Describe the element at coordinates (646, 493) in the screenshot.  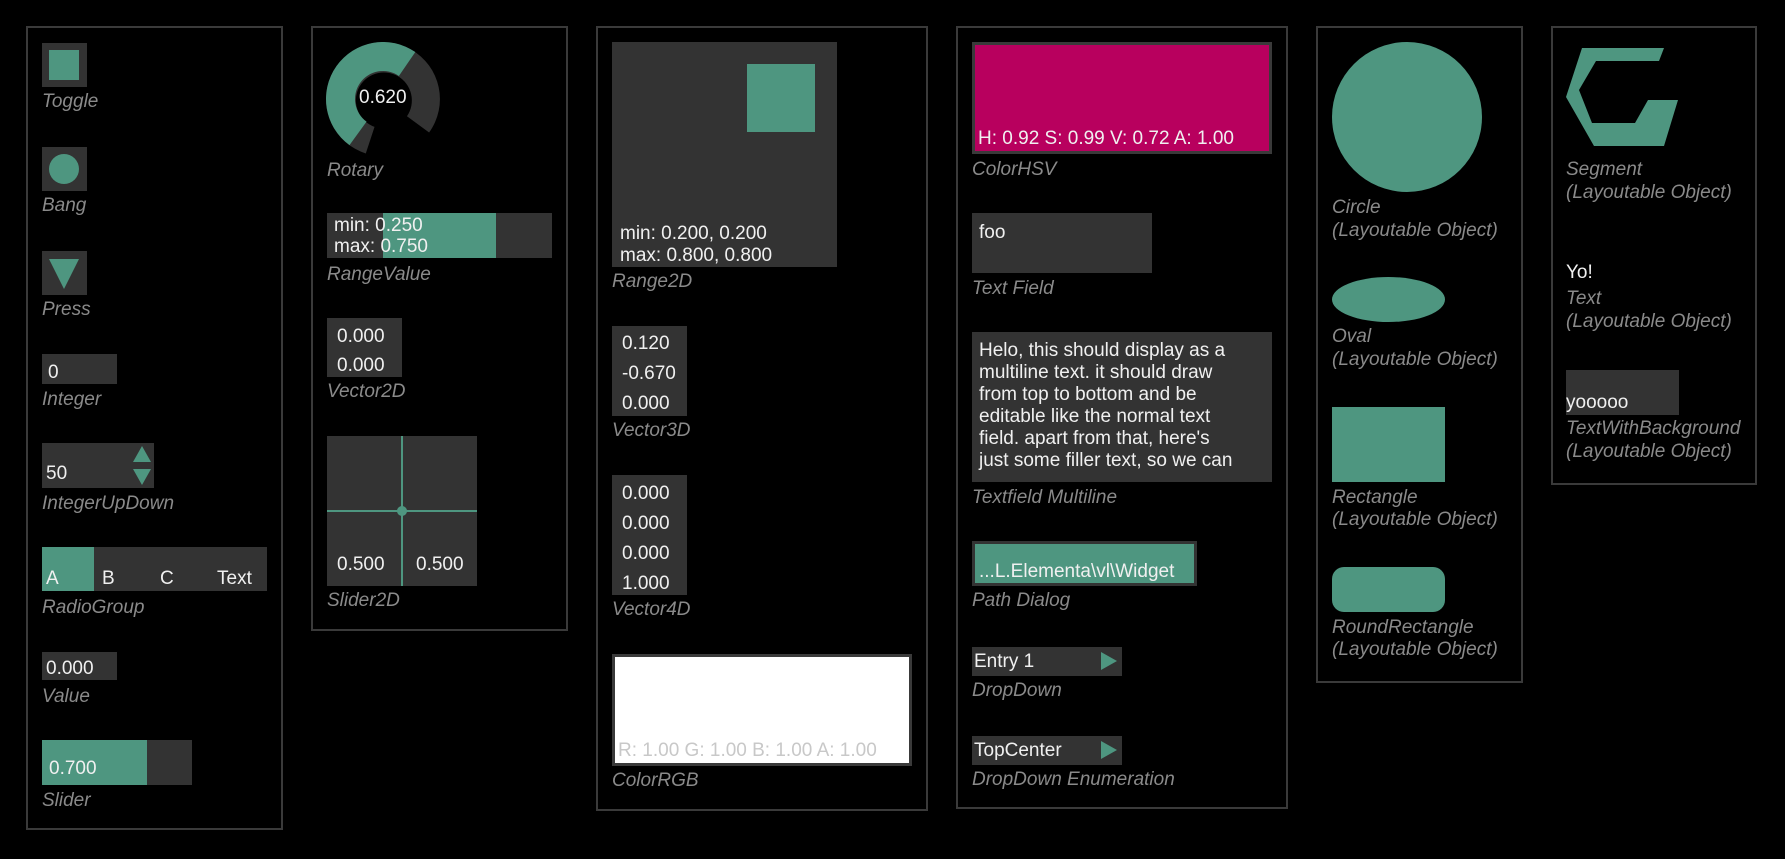
I see `vector4d-x: 0.000` at that location.